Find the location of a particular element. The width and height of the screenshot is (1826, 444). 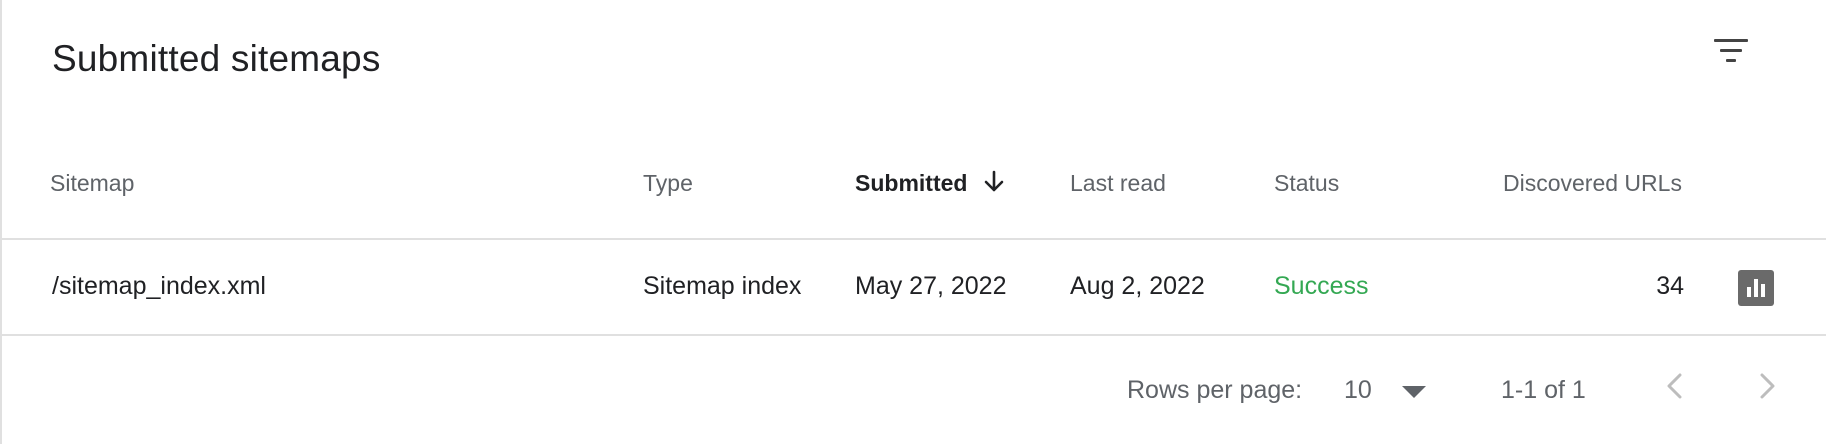

column-header-submitted: Submitted is located at coordinates (930, 183).